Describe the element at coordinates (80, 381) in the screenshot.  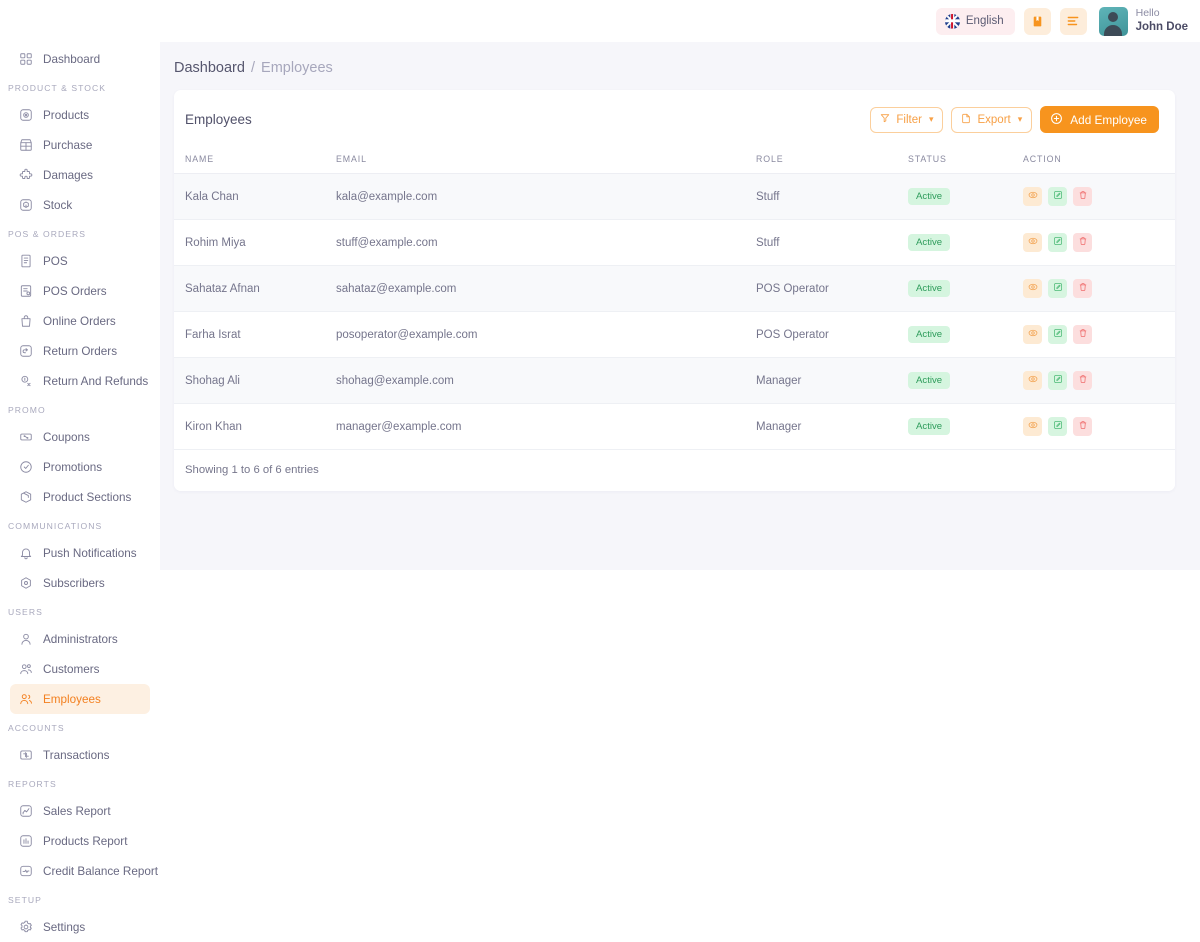
I see `sidebar-item-return-and-refunds: Return And Refunds` at that location.